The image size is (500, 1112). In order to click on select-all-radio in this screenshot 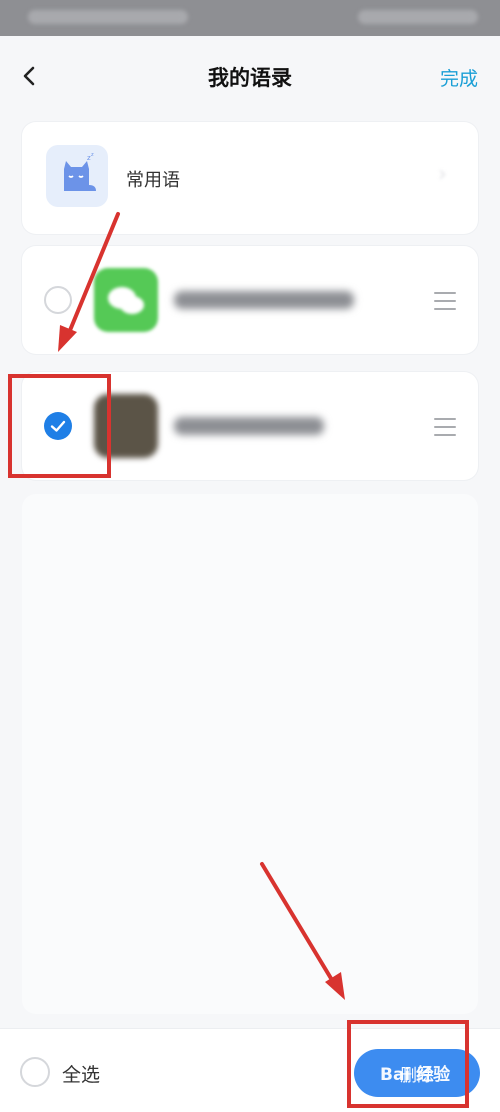, I will do `click(35, 1072)`.